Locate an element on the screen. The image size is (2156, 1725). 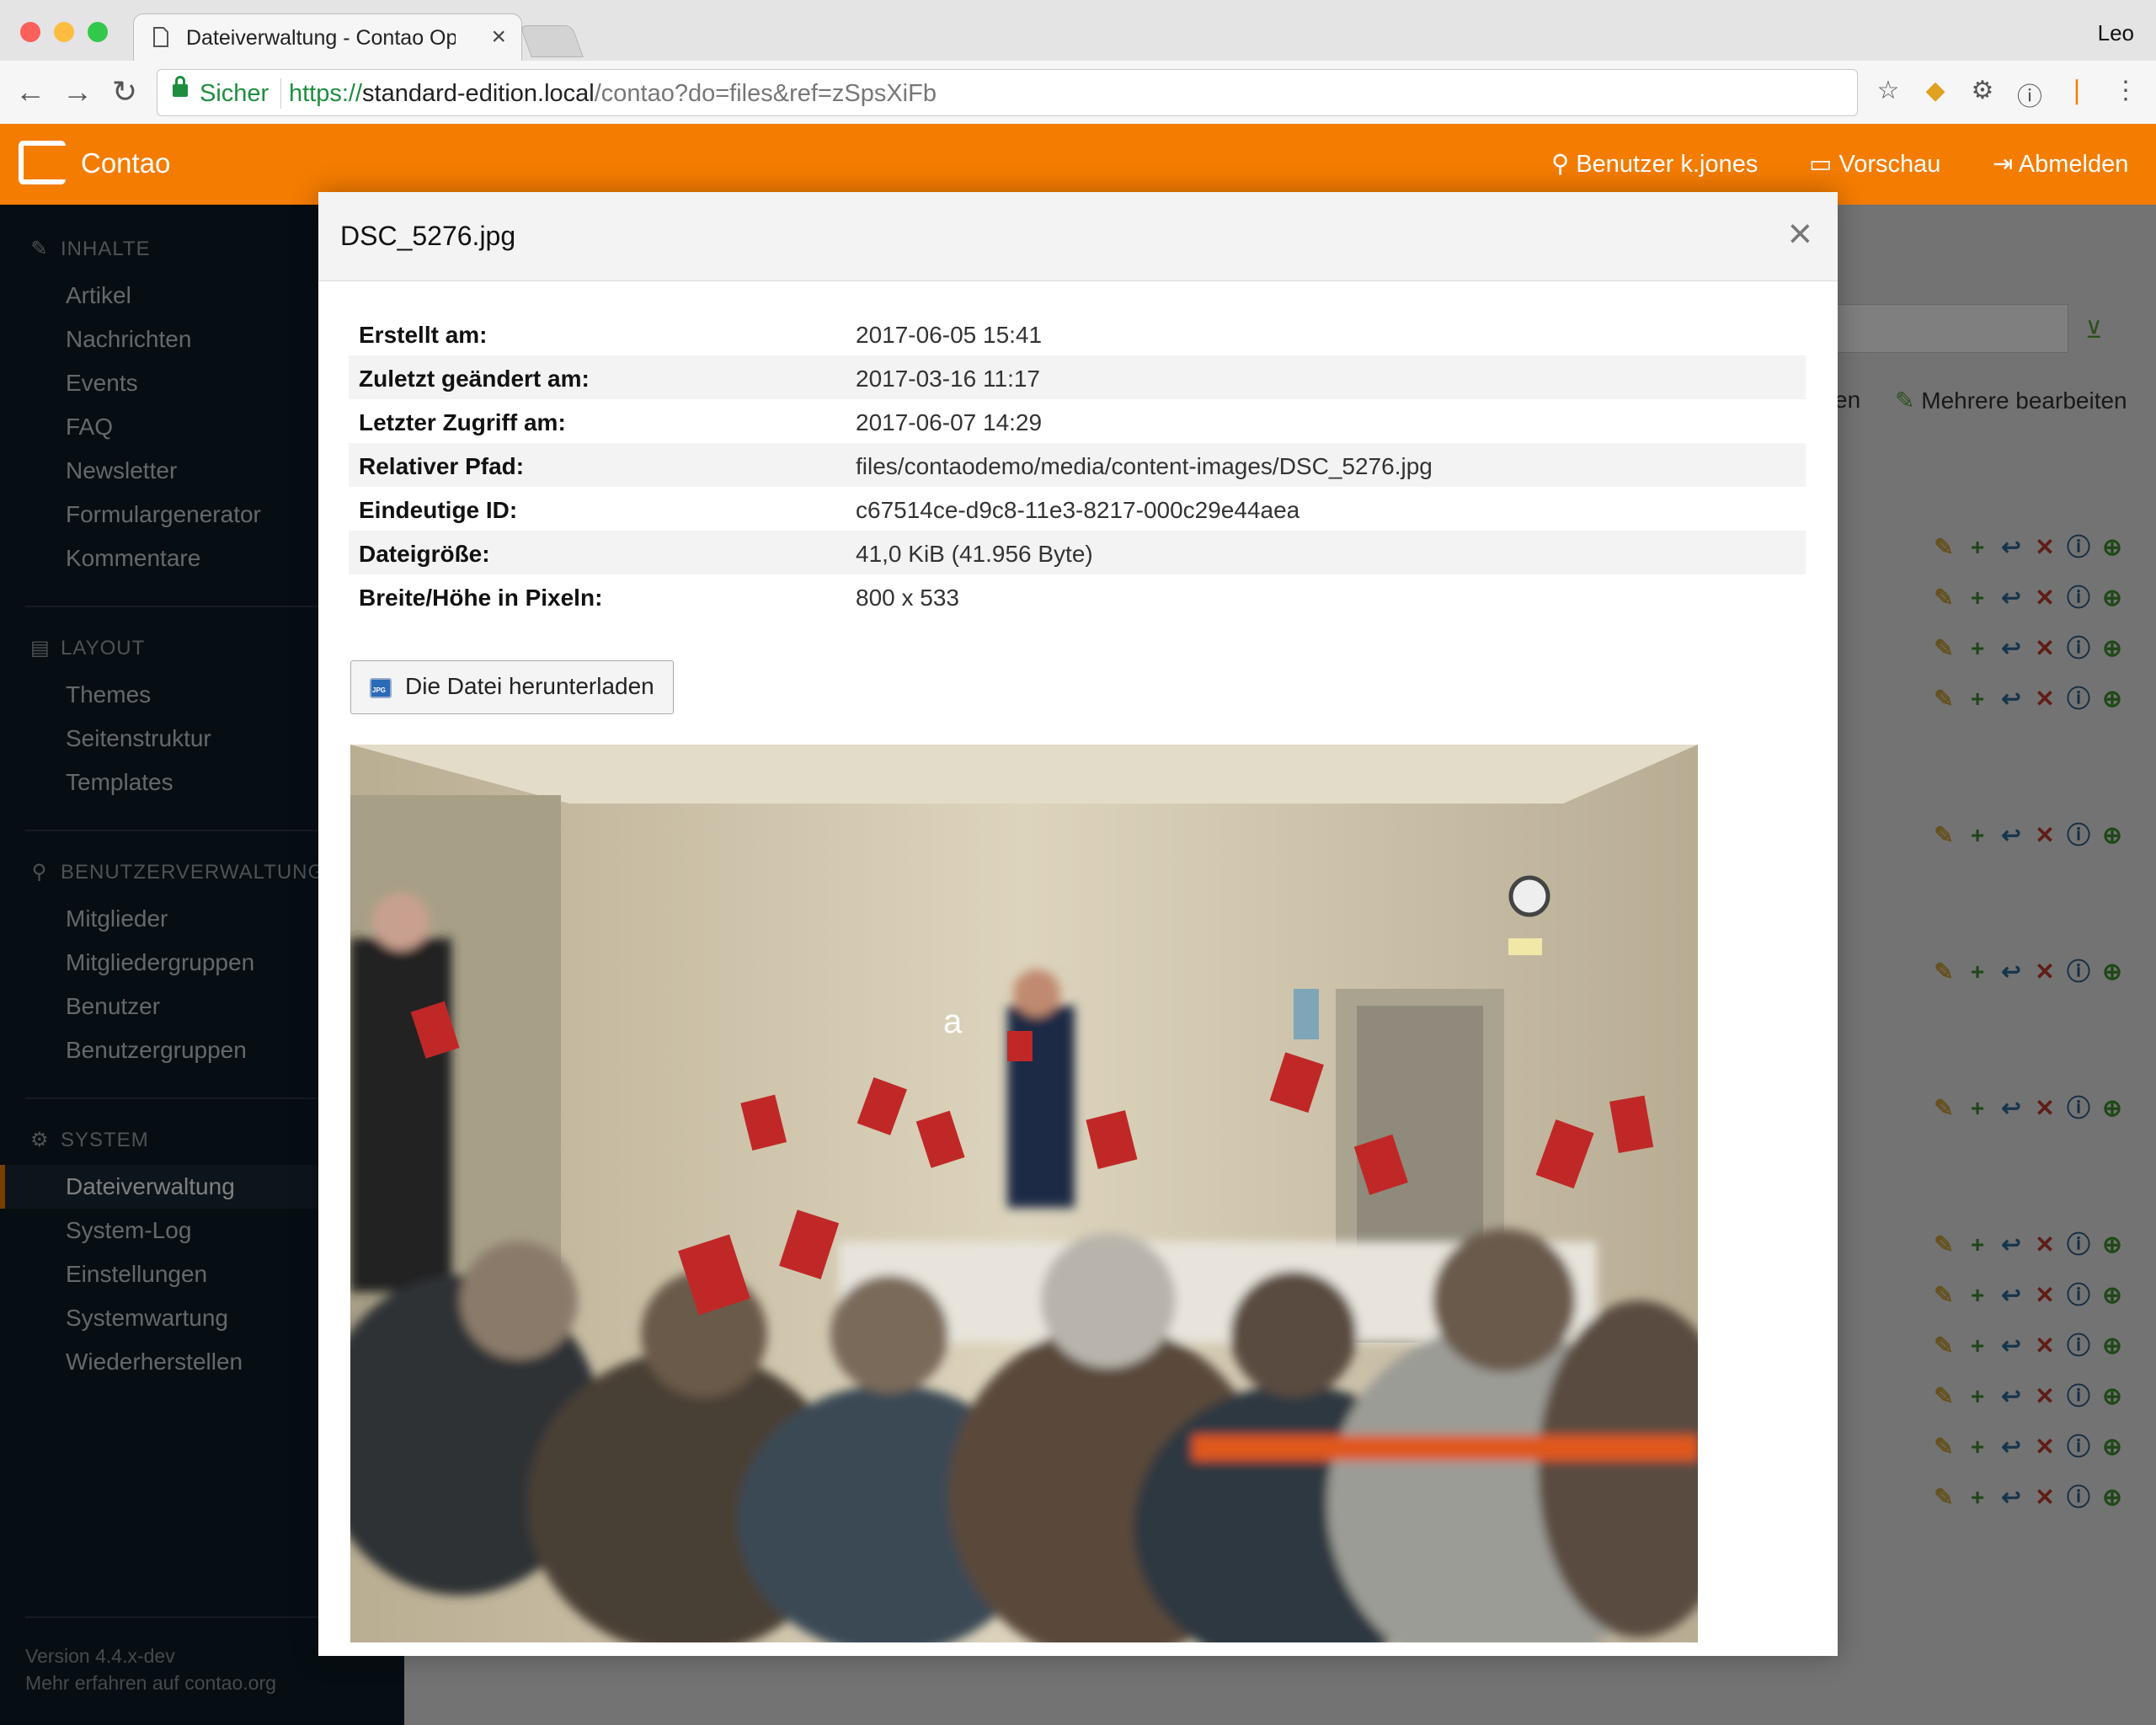
app-name: Contao is located at coordinates (125, 163).